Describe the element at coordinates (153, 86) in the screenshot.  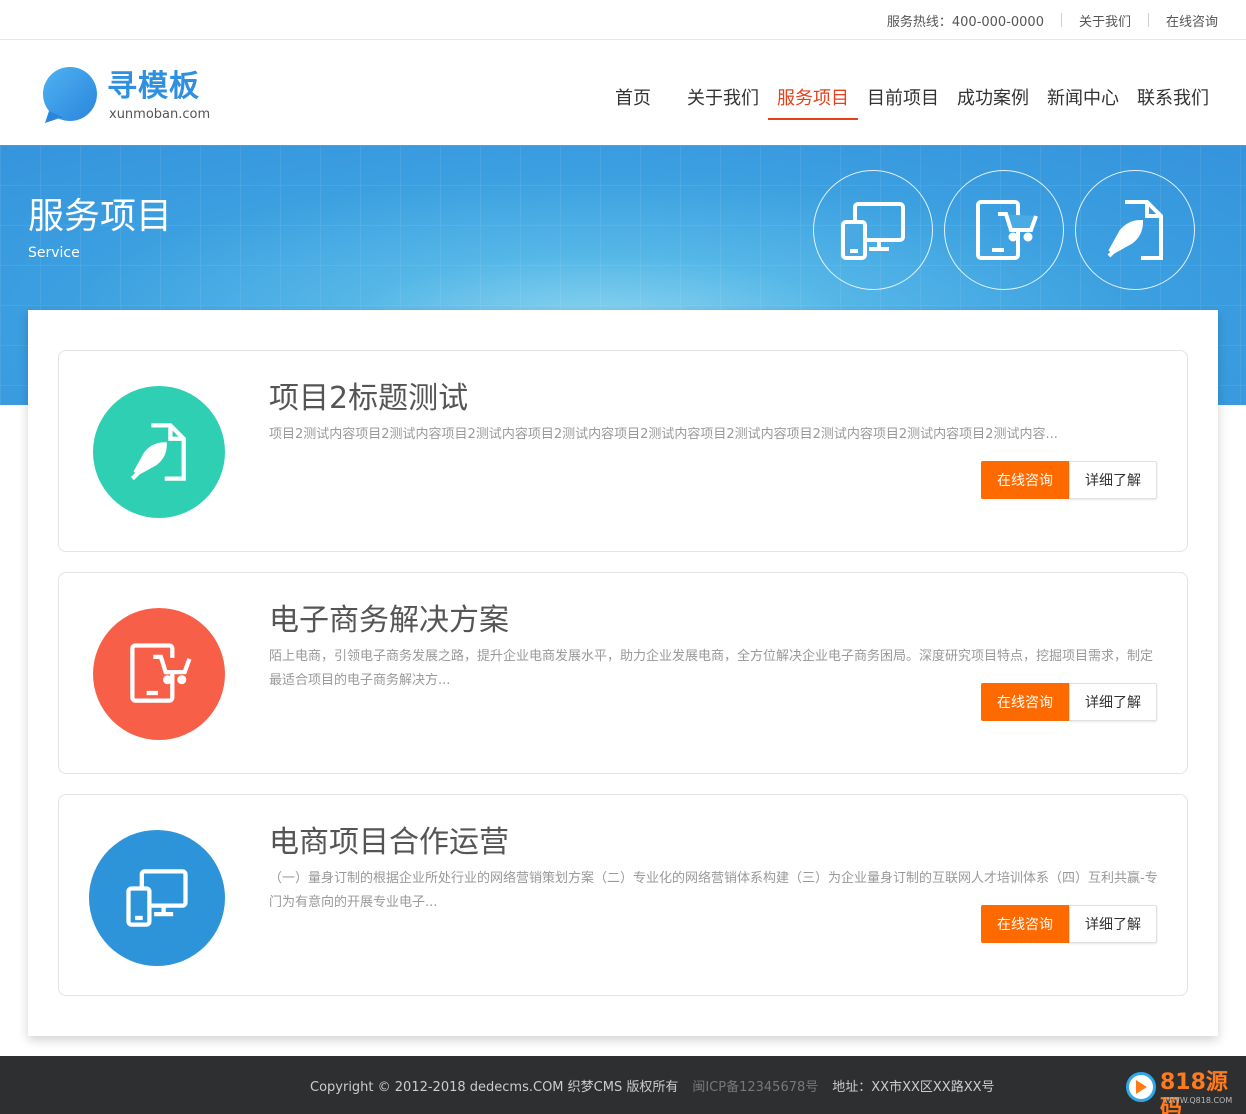
I see `logo-name: 寻模板` at that location.